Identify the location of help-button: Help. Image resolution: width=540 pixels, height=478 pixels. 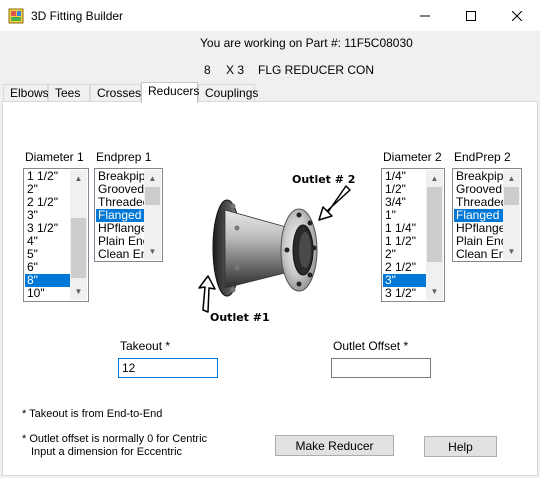
(460, 446).